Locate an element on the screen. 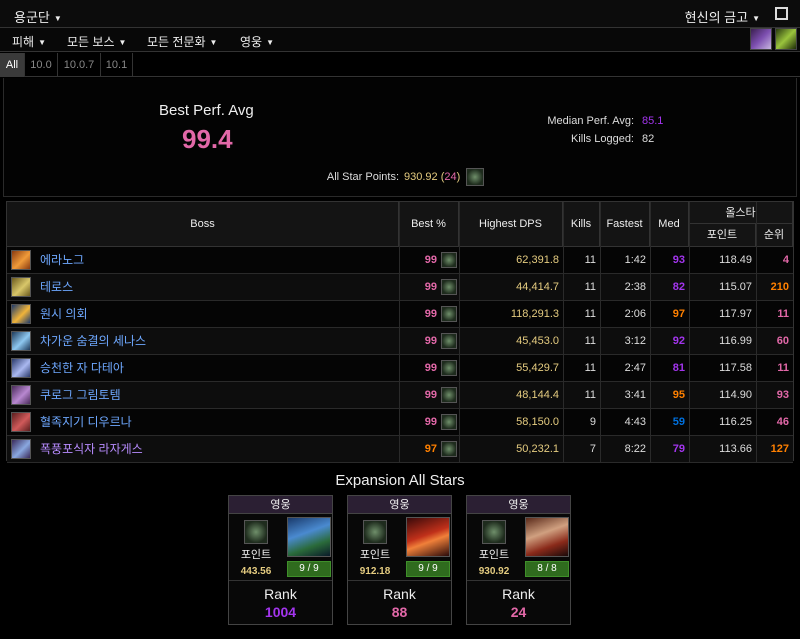 The image size is (800, 639). boss-name: 승천한 자 다테아 is located at coordinates (82, 368).